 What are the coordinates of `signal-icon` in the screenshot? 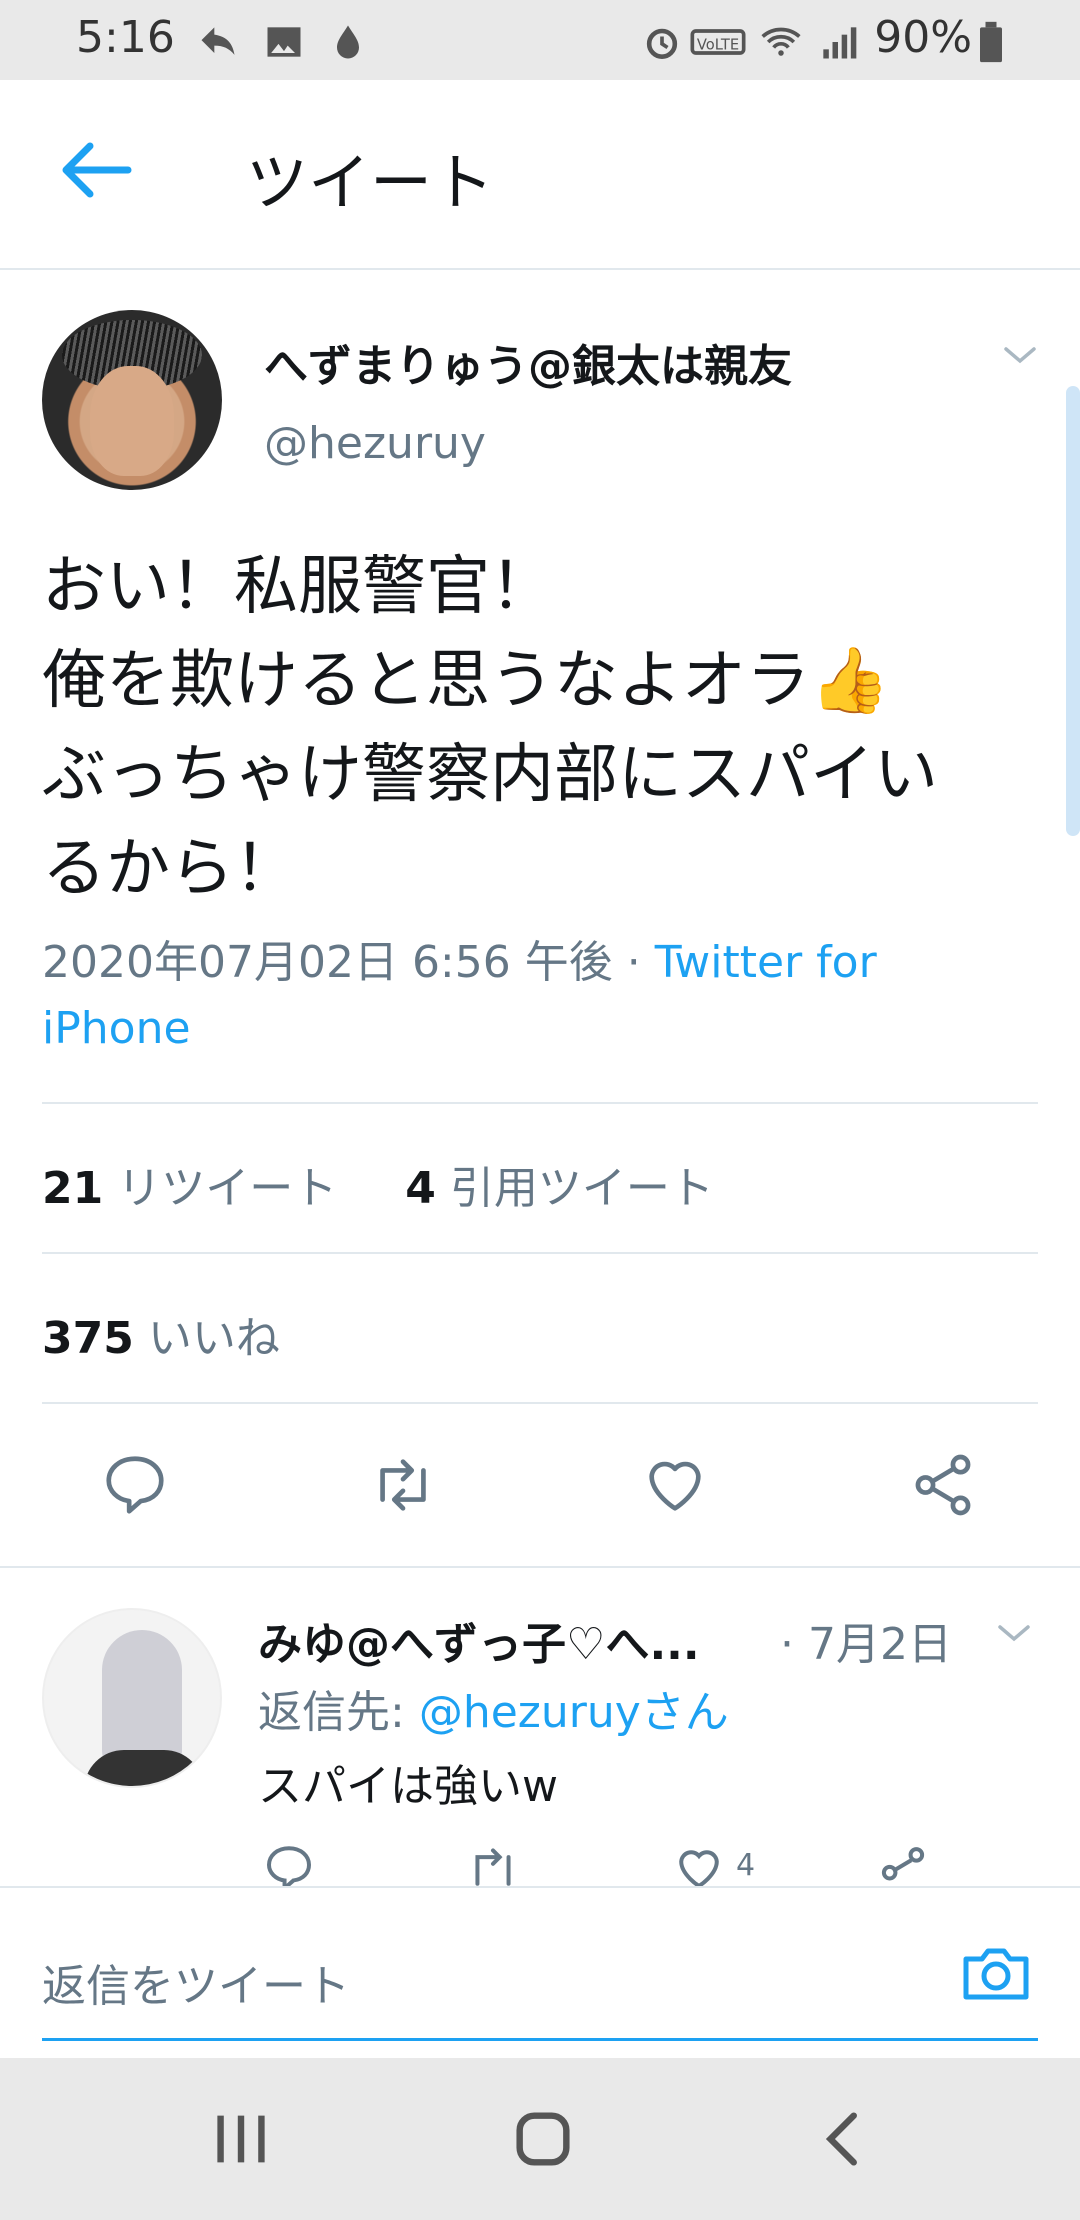 It's located at (840, 43).